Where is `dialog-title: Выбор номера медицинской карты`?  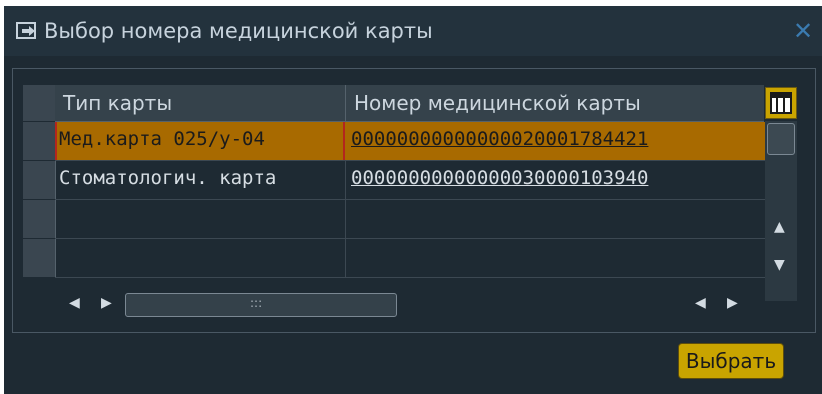
dialog-title: Выбор номера медицинской карты is located at coordinates (238, 31).